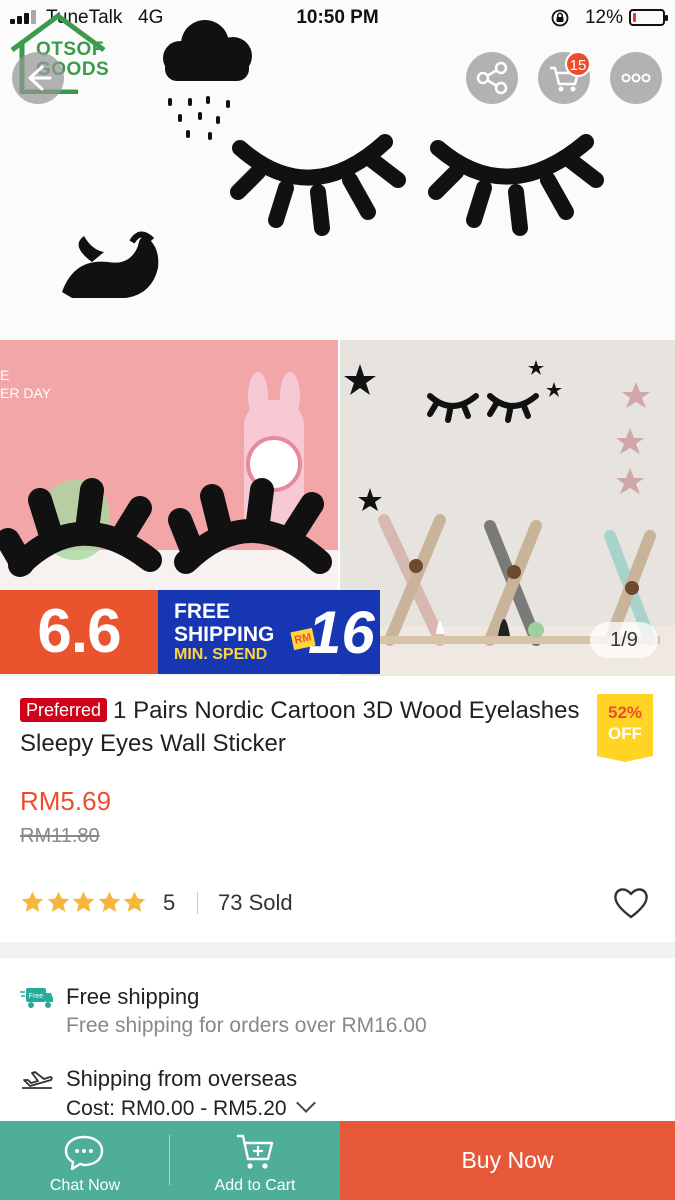  I want to click on free-icon-label: Free, so click(36, 996).